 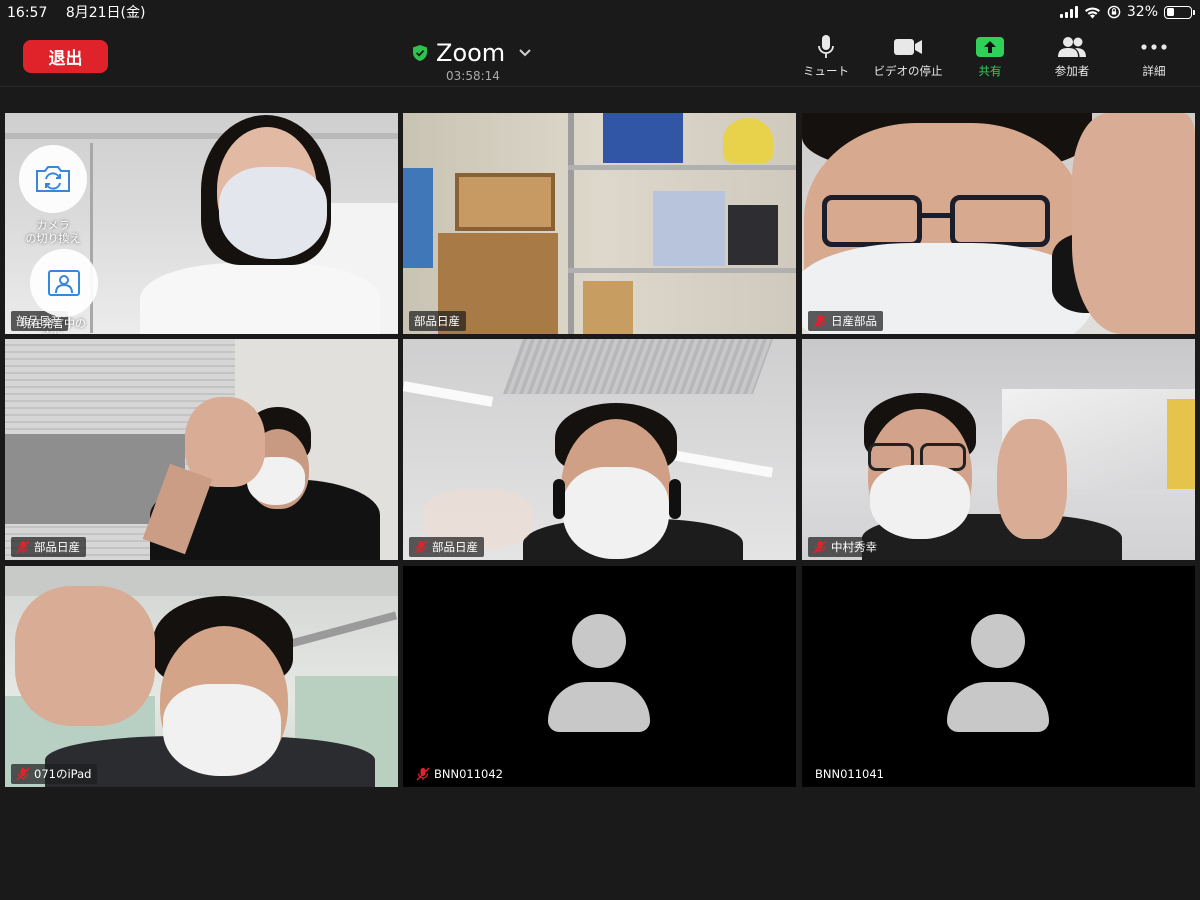 I want to click on speaker-view-icon, so click(x=64, y=283).